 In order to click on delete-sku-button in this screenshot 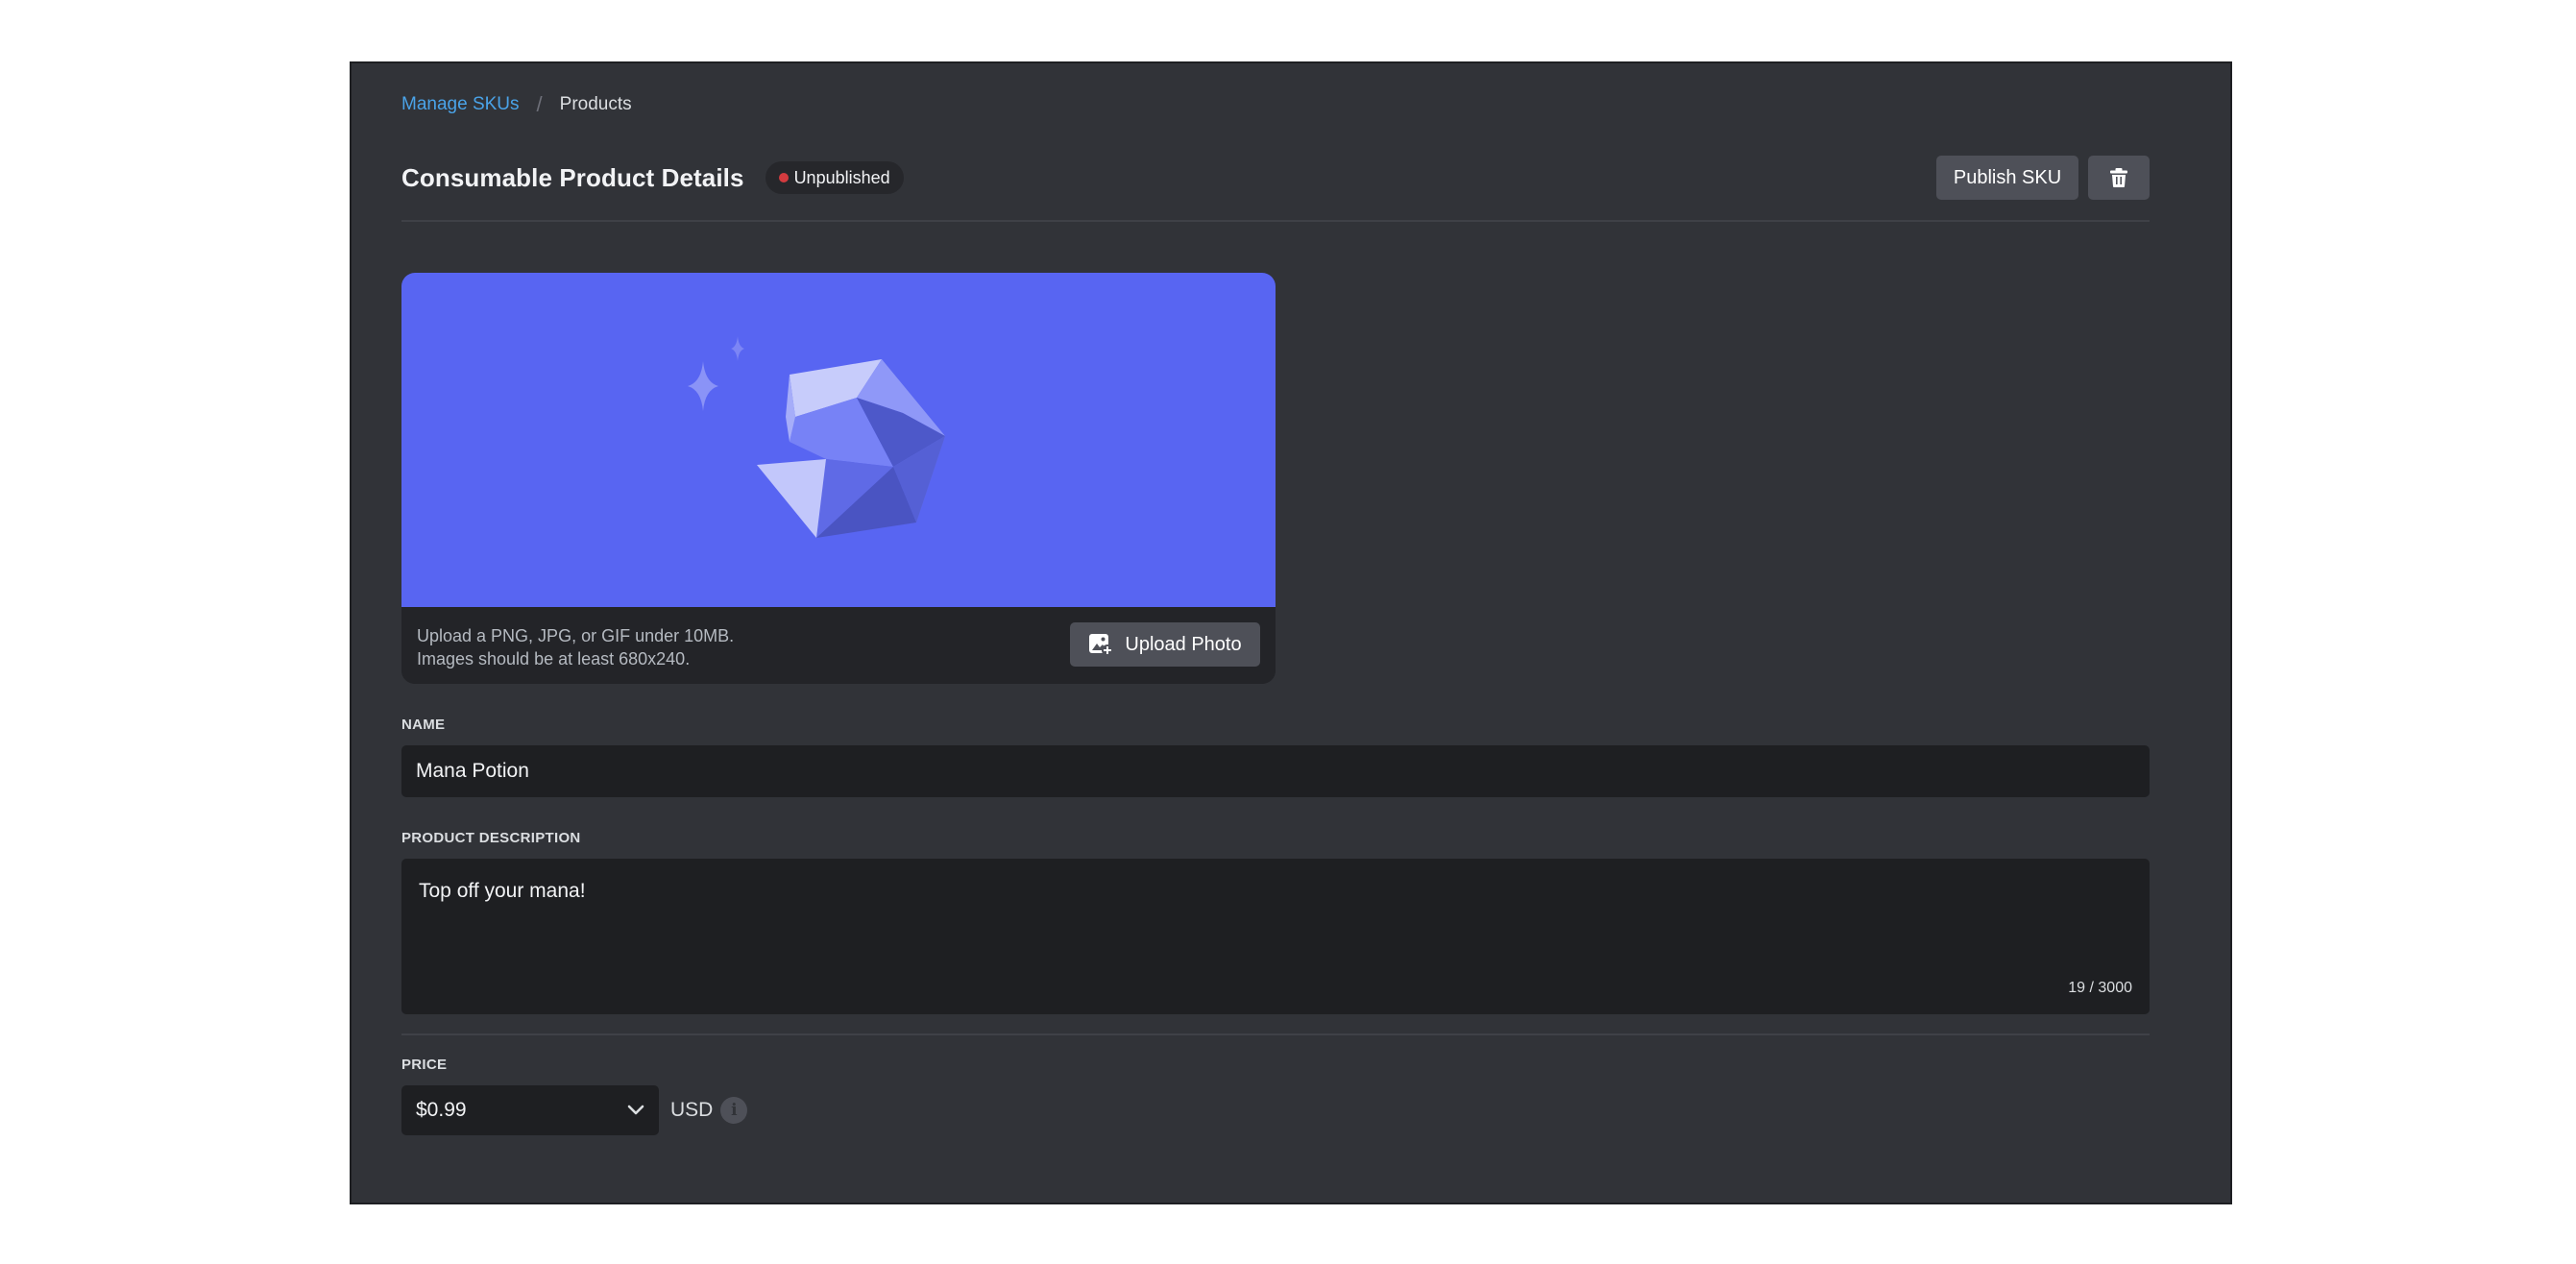, I will do `click(2119, 178)`.